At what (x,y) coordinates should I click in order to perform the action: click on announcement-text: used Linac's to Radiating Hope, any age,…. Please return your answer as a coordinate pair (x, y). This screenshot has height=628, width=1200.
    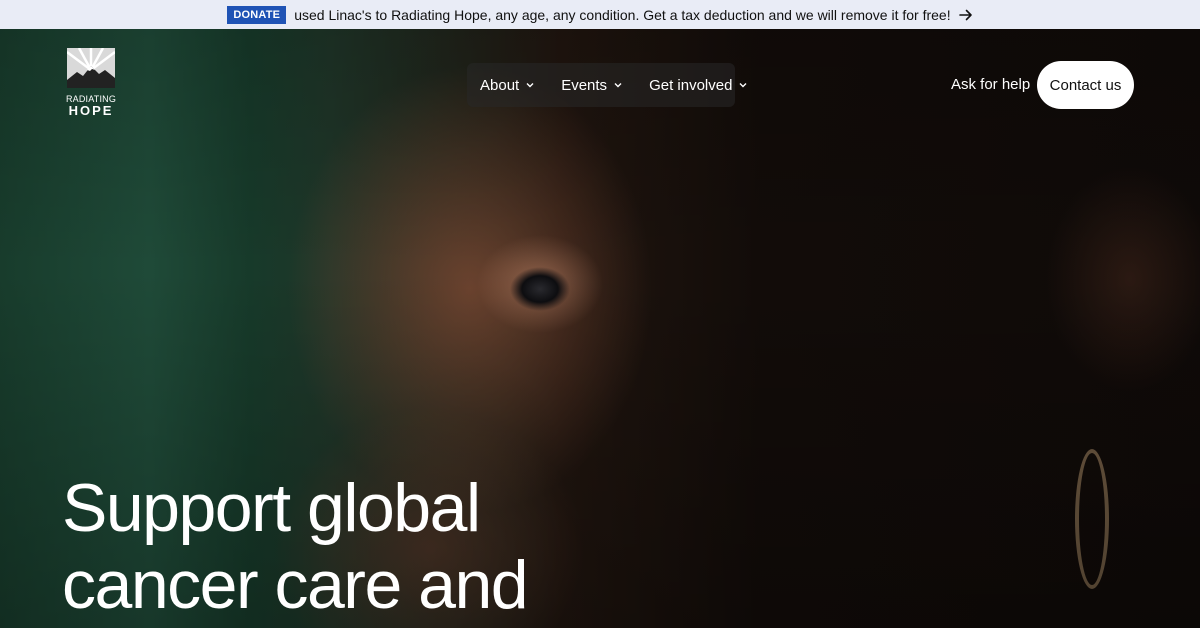
    Looking at the image, I should click on (622, 15).